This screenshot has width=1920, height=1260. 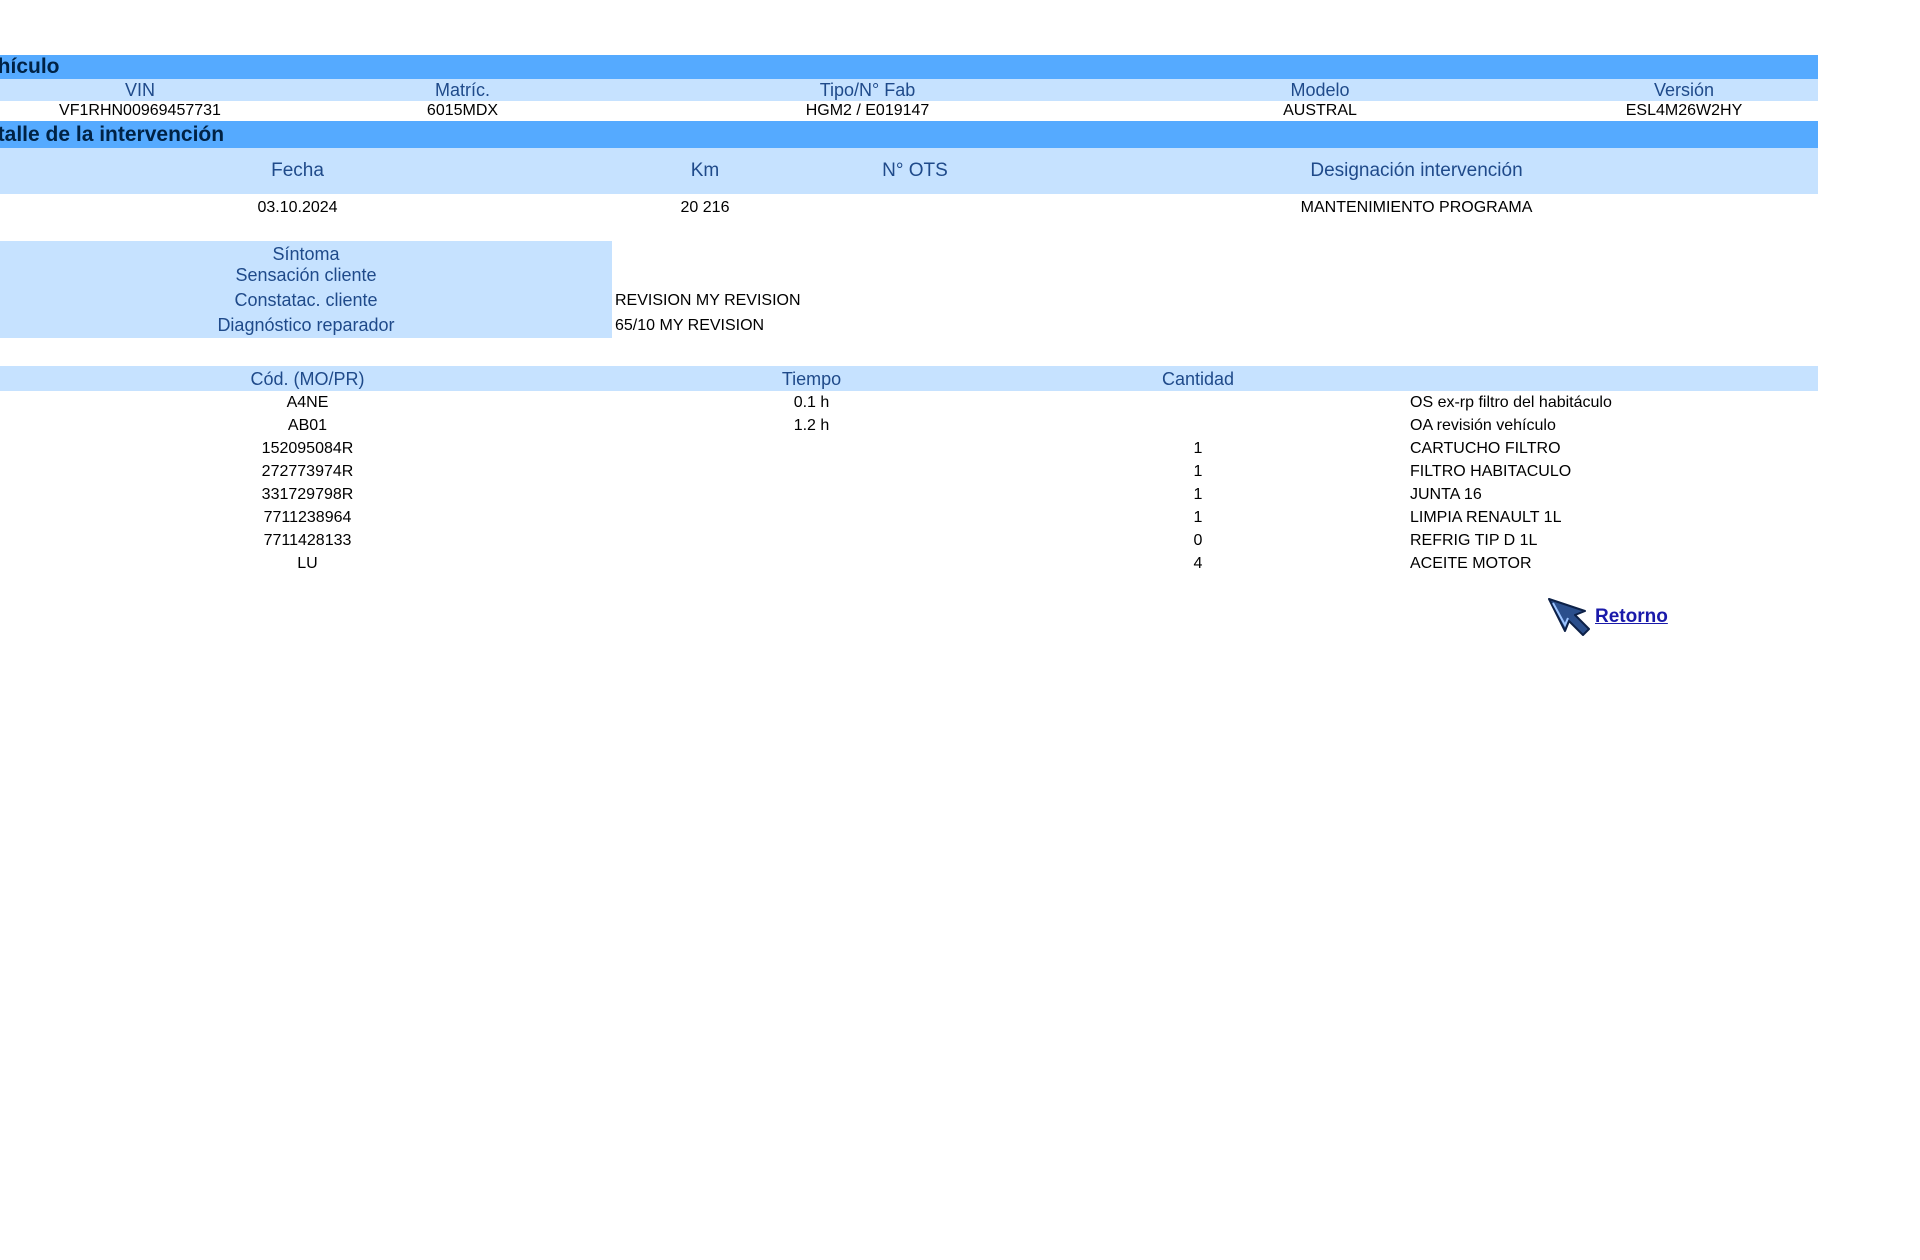 I want to click on value-diagnostico-reparador: 65/10 MY REVISION, so click(x=690, y=325).